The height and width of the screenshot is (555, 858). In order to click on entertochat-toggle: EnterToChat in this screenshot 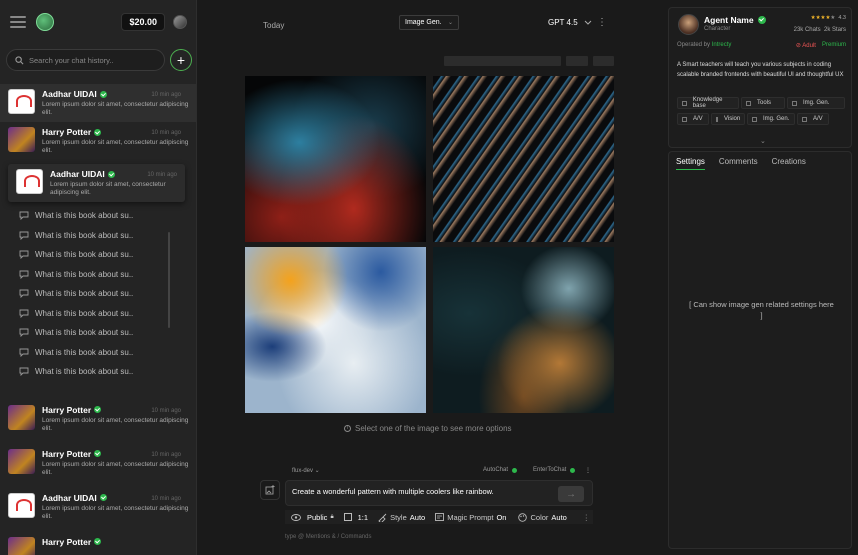, I will do `click(554, 470)`.